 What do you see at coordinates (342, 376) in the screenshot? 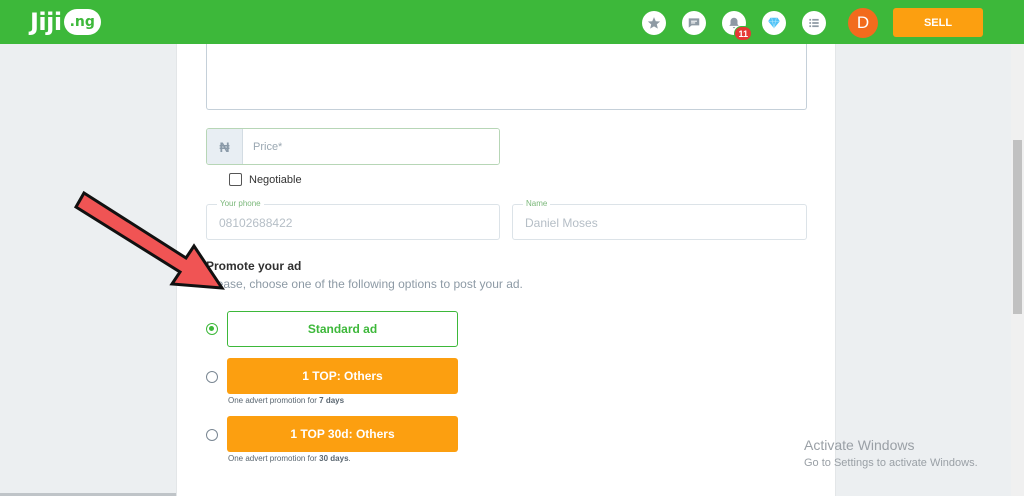
I see `top-others-button: 1 TOP: Others` at bounding box center [342, 376].